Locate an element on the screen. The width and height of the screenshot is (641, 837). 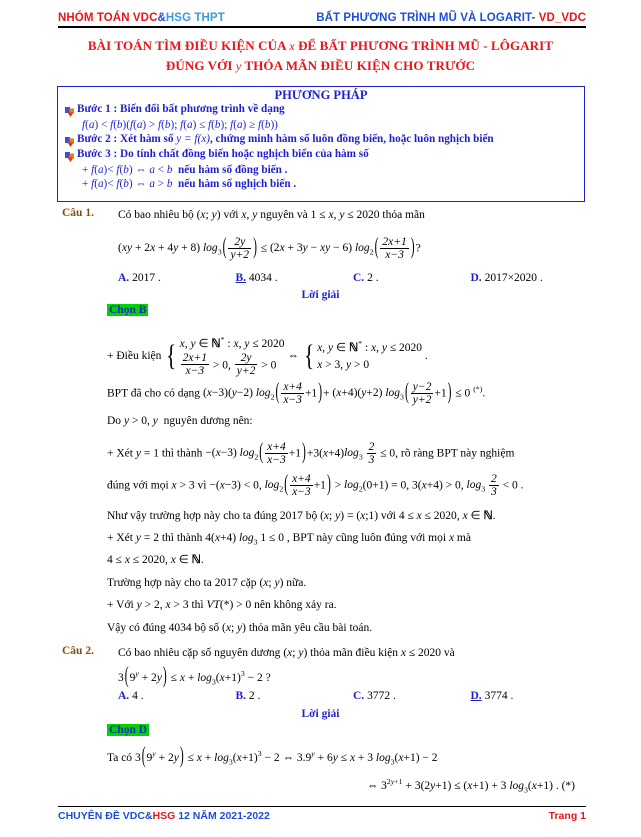
q1-answer-d: D. 2017×2020 . is located at coordinates (530, 278).